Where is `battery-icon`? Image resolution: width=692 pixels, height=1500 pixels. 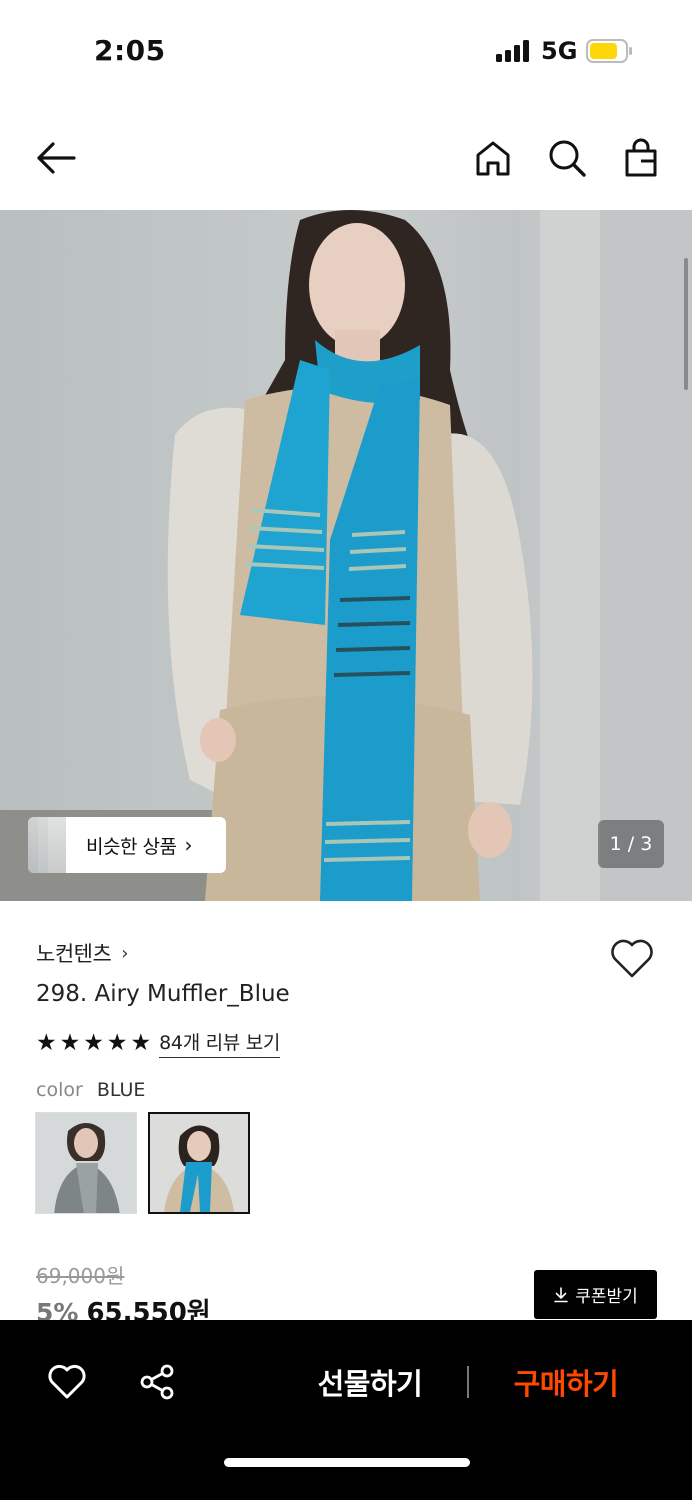 battery-icon is located at coordinates (609, 51).